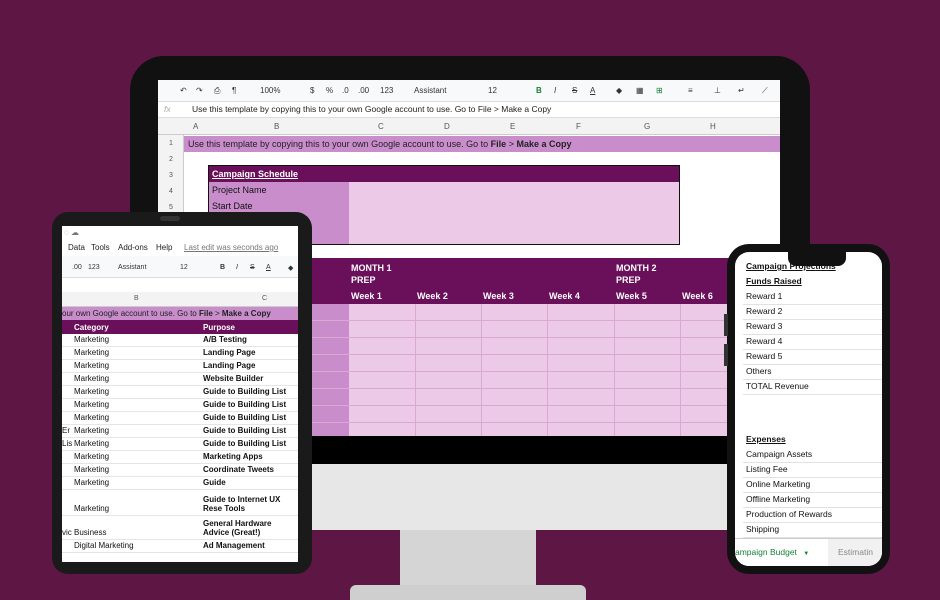  What do you see at coordinates (717, 90) in the screenshot?
I see `align-vertical-icon: ⊥` at bounding box center [717, 90].